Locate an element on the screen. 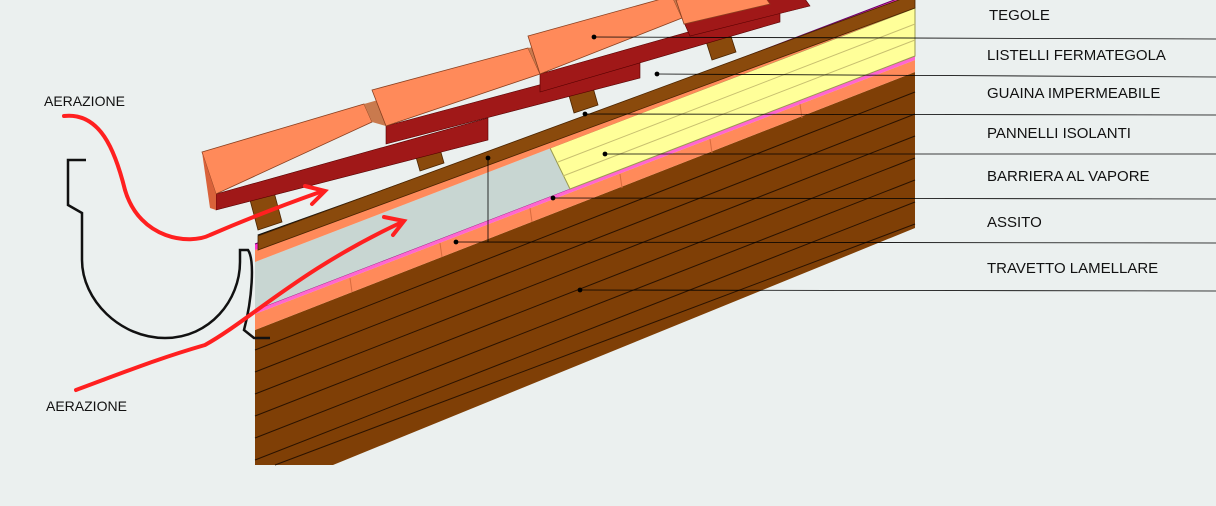 The width and height of the screenshot is (1216, 506). label-listelli-fermategola: LISTELLI FERMATEGOLA is located at coordinates (1076, 55).